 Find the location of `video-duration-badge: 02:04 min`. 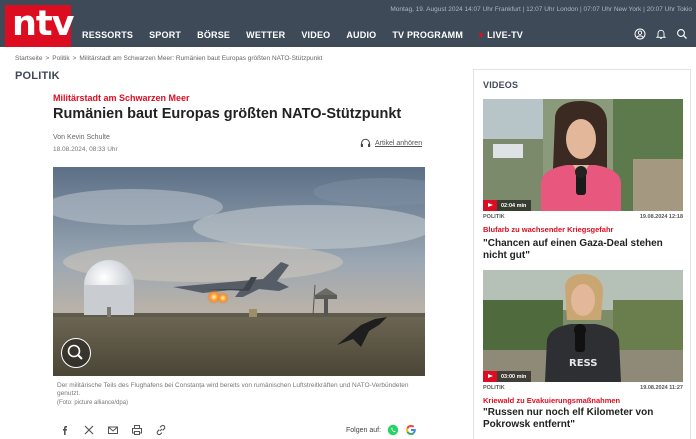

video-duration-badge: 02:04 min is located at coordinates (507, 205).